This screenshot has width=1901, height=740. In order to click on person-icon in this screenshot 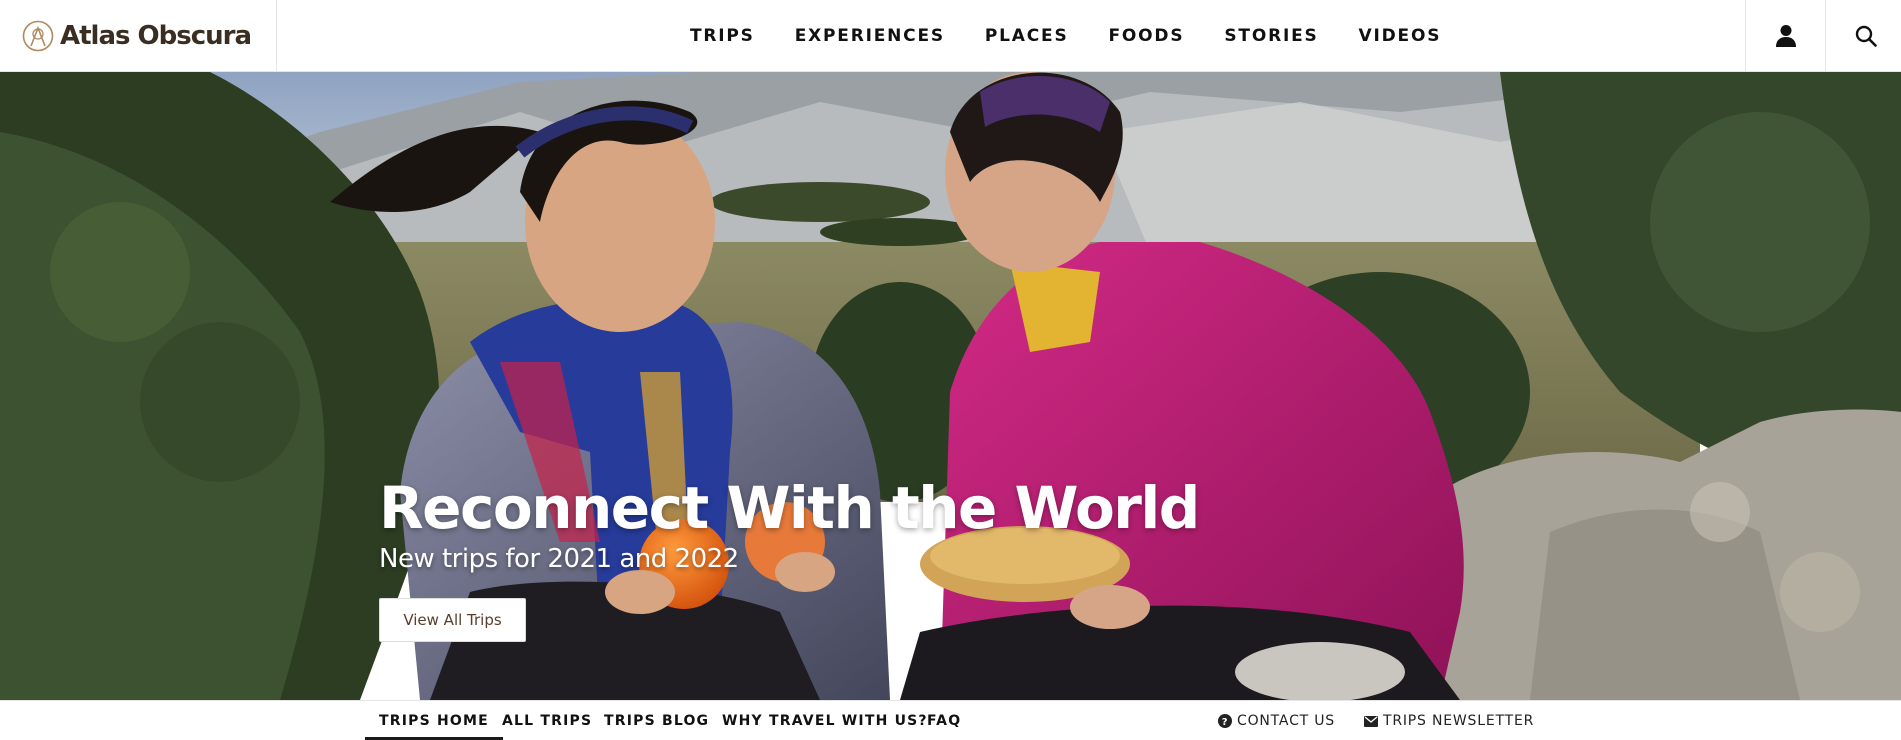, I will do `click(1785, 36)`.